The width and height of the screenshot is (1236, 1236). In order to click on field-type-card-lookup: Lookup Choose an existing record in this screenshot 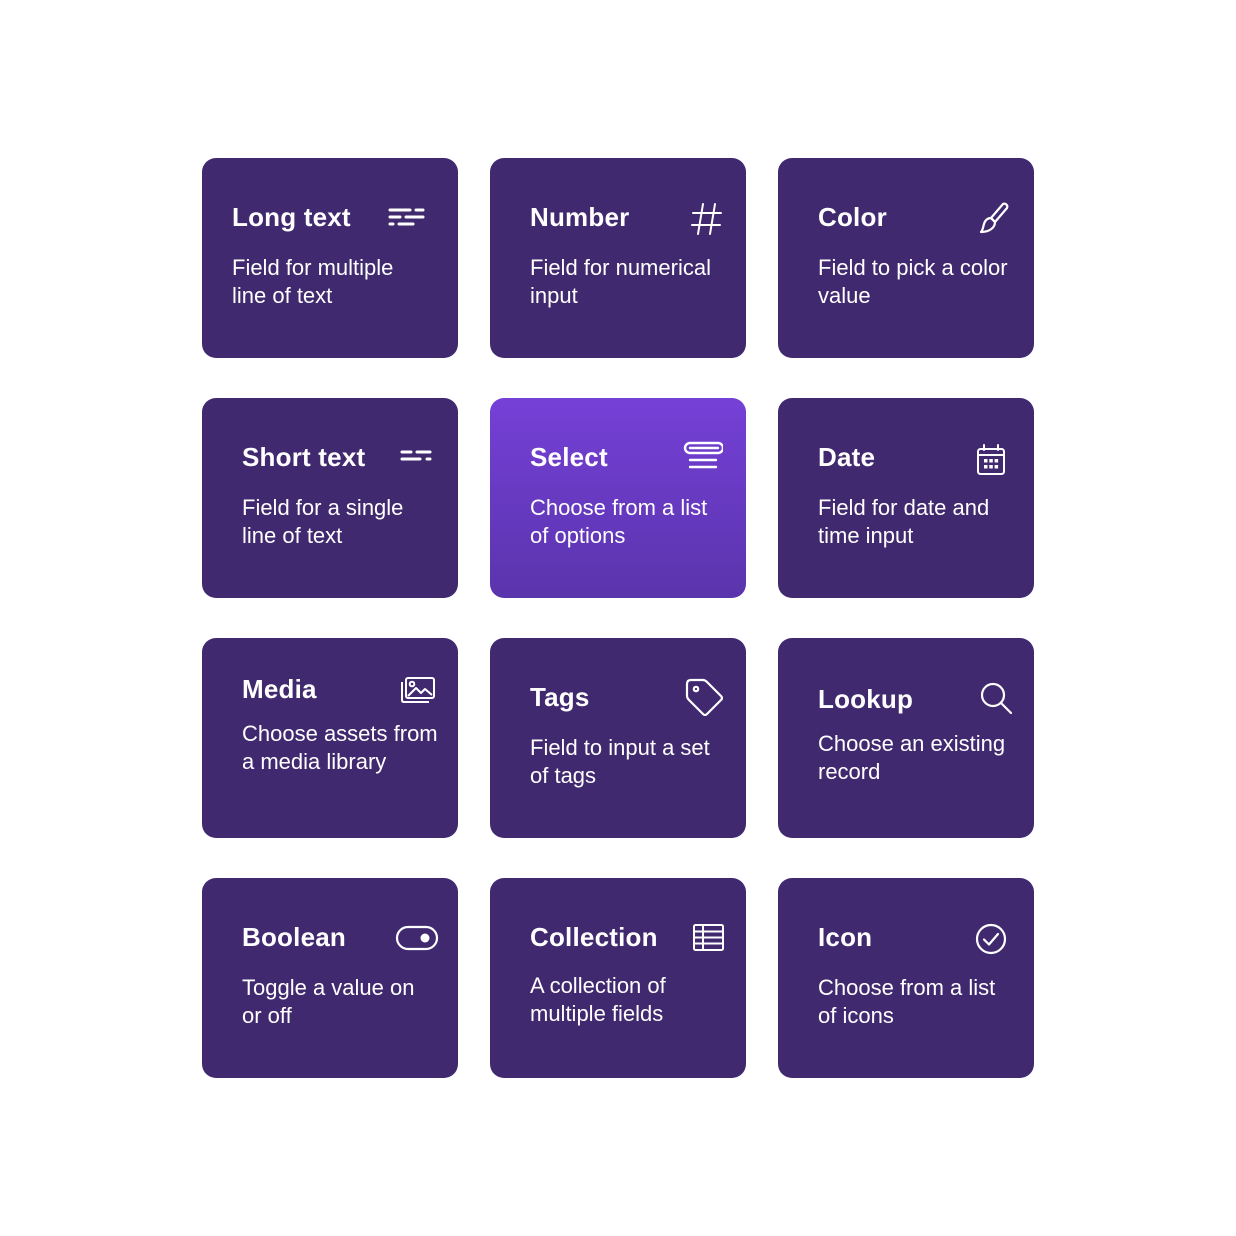, I will do `click(906, 738)`.